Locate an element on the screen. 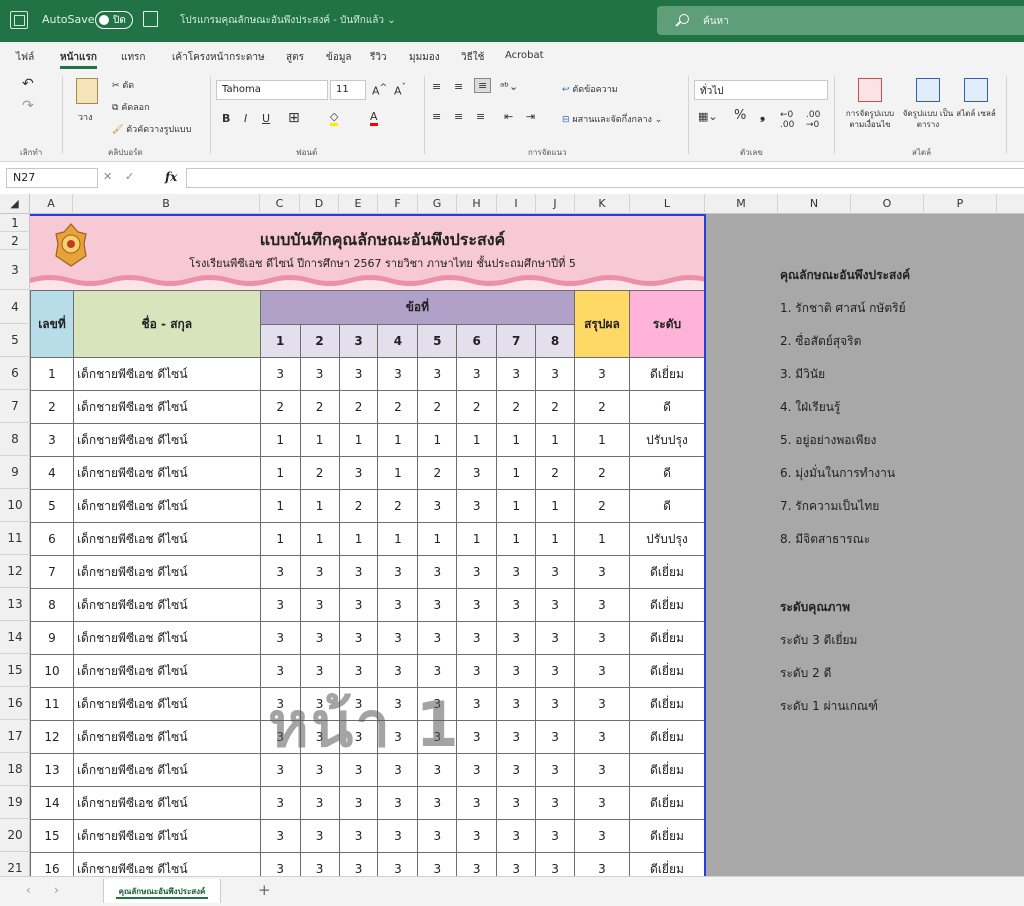  search-box: ค้นหา is located at coordinates (840, 20).